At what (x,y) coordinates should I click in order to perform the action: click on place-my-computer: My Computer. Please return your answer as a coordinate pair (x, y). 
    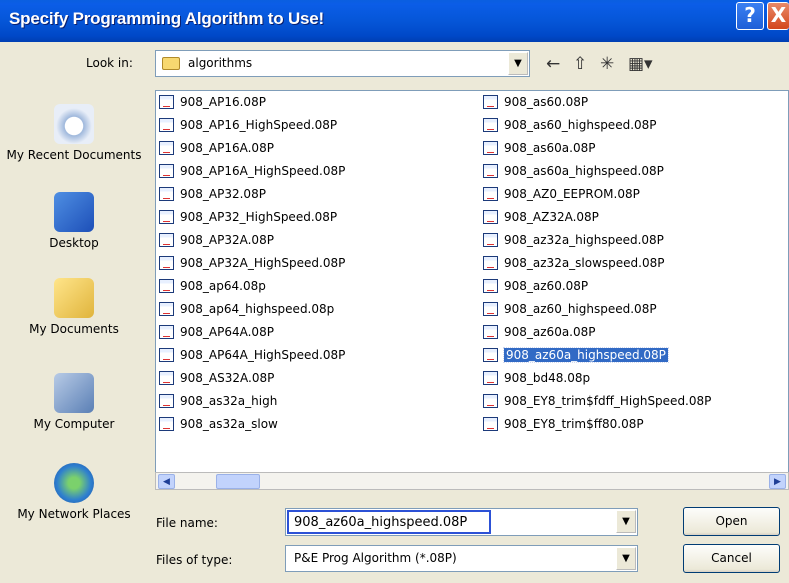
    Looking at the image, I should click on (74, 402).